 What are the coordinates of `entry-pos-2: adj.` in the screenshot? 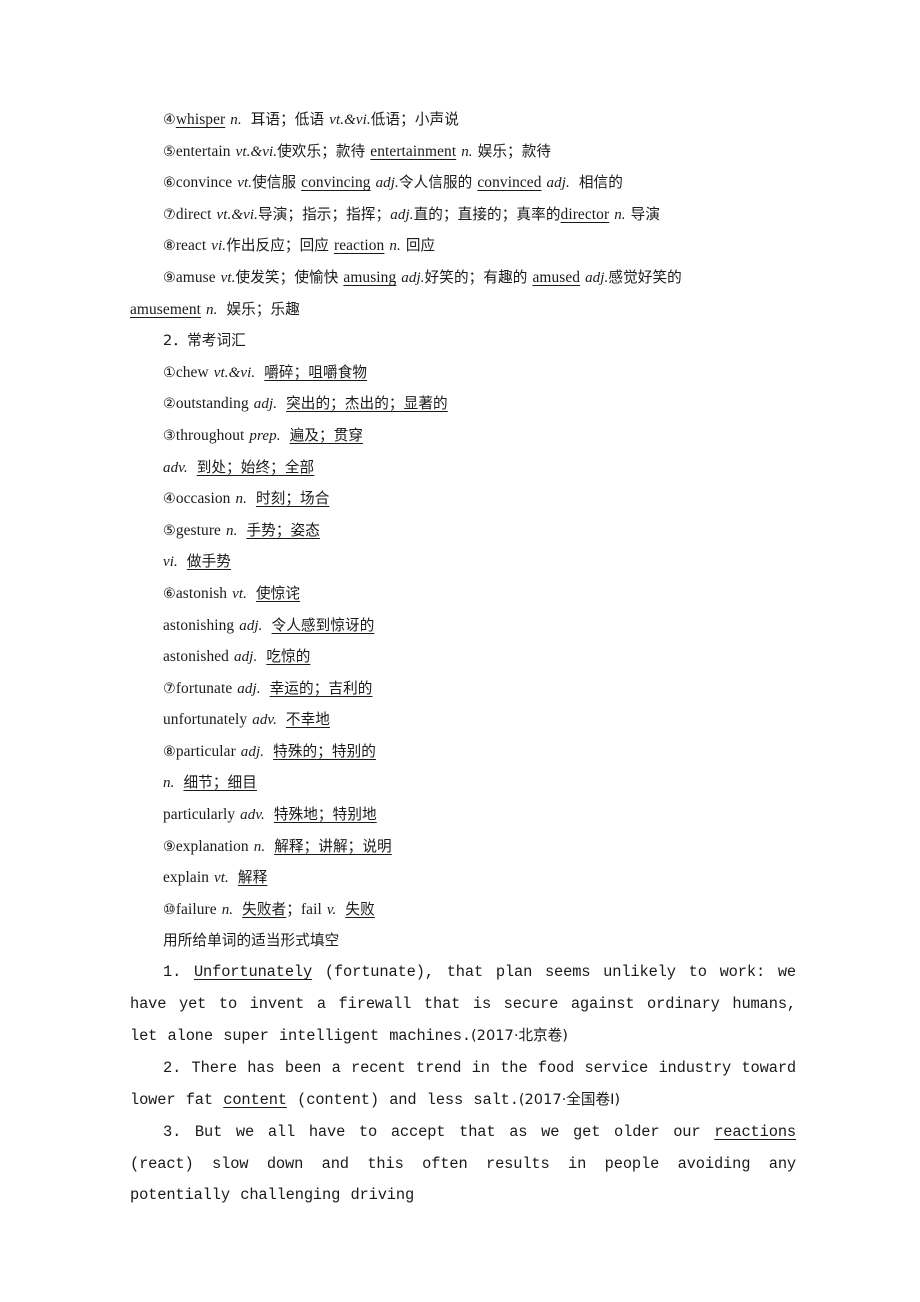 It's located at (402, 214).